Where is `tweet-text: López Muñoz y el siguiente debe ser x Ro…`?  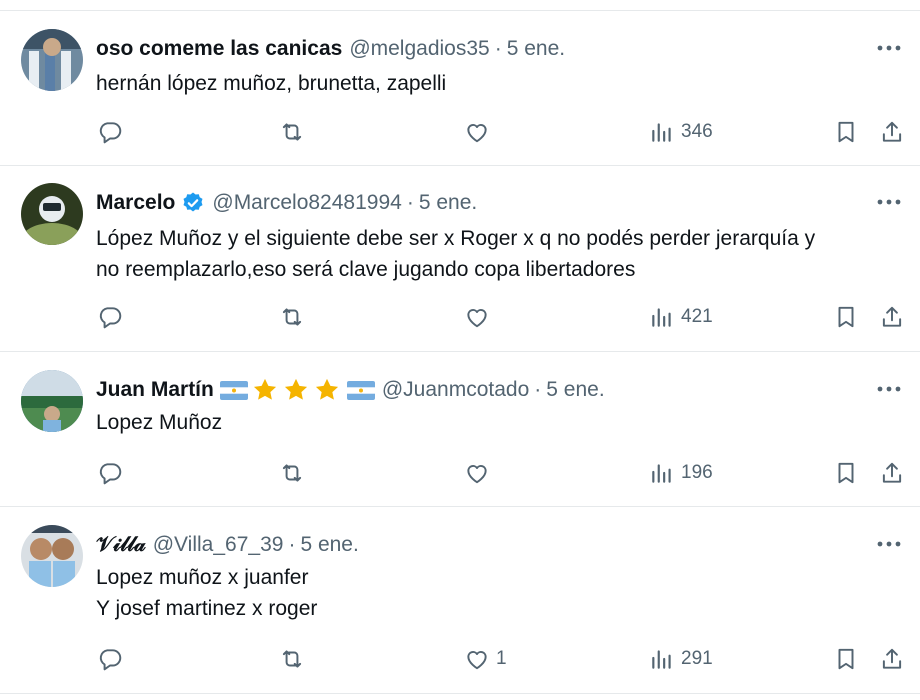 tweet-text: López Muñoz y el siguiente debe ser x Ro… is located at coordinates (455, 254).